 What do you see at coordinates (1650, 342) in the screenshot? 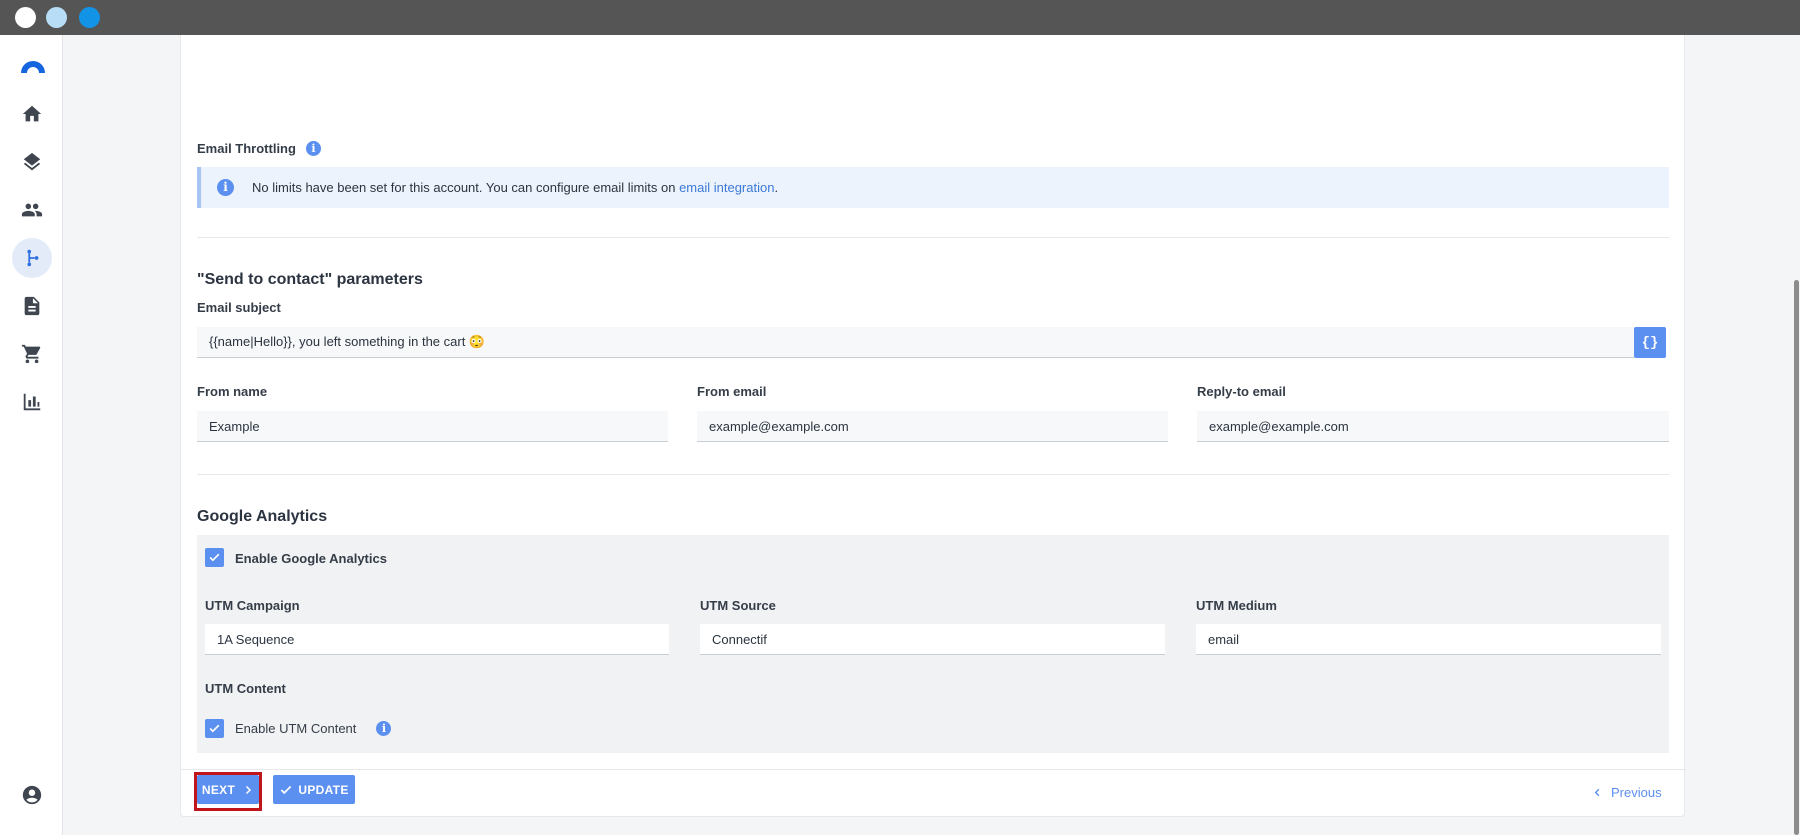
I see `insert-variable-button: {}` at bounding box center [1650, 342].